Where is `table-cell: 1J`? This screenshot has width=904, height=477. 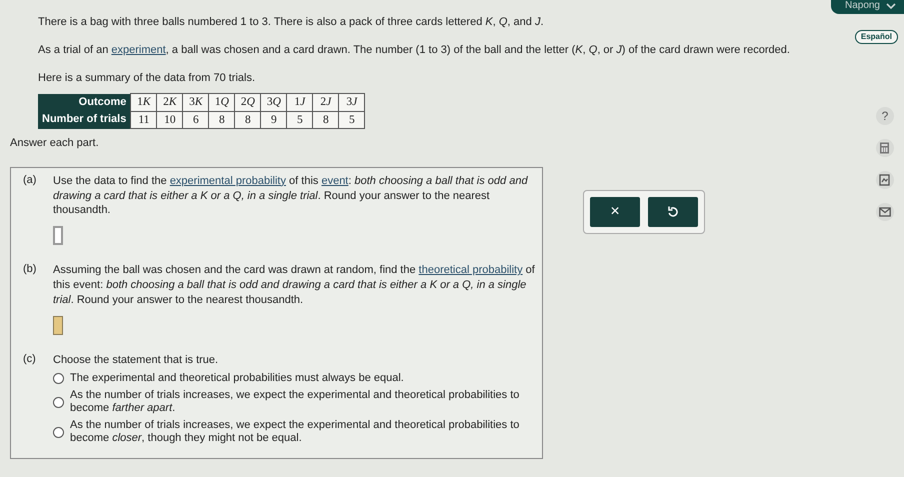
table-cell: 1J is located at coordinates (299, 103).